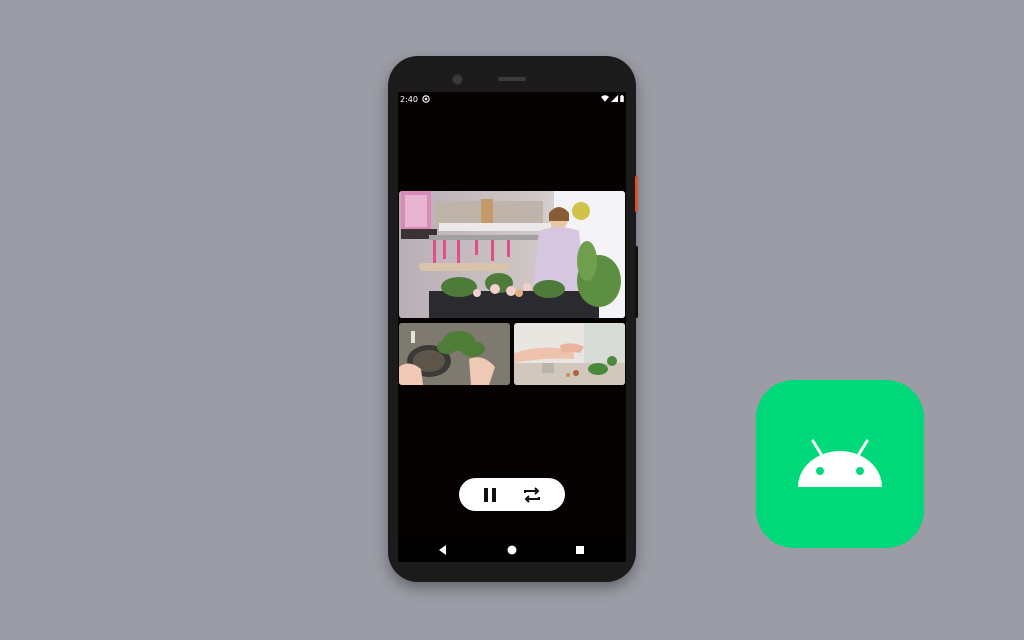 The width and height of the screenshot is (1024, 640). I want to click on home-icon, so click(512, 550).